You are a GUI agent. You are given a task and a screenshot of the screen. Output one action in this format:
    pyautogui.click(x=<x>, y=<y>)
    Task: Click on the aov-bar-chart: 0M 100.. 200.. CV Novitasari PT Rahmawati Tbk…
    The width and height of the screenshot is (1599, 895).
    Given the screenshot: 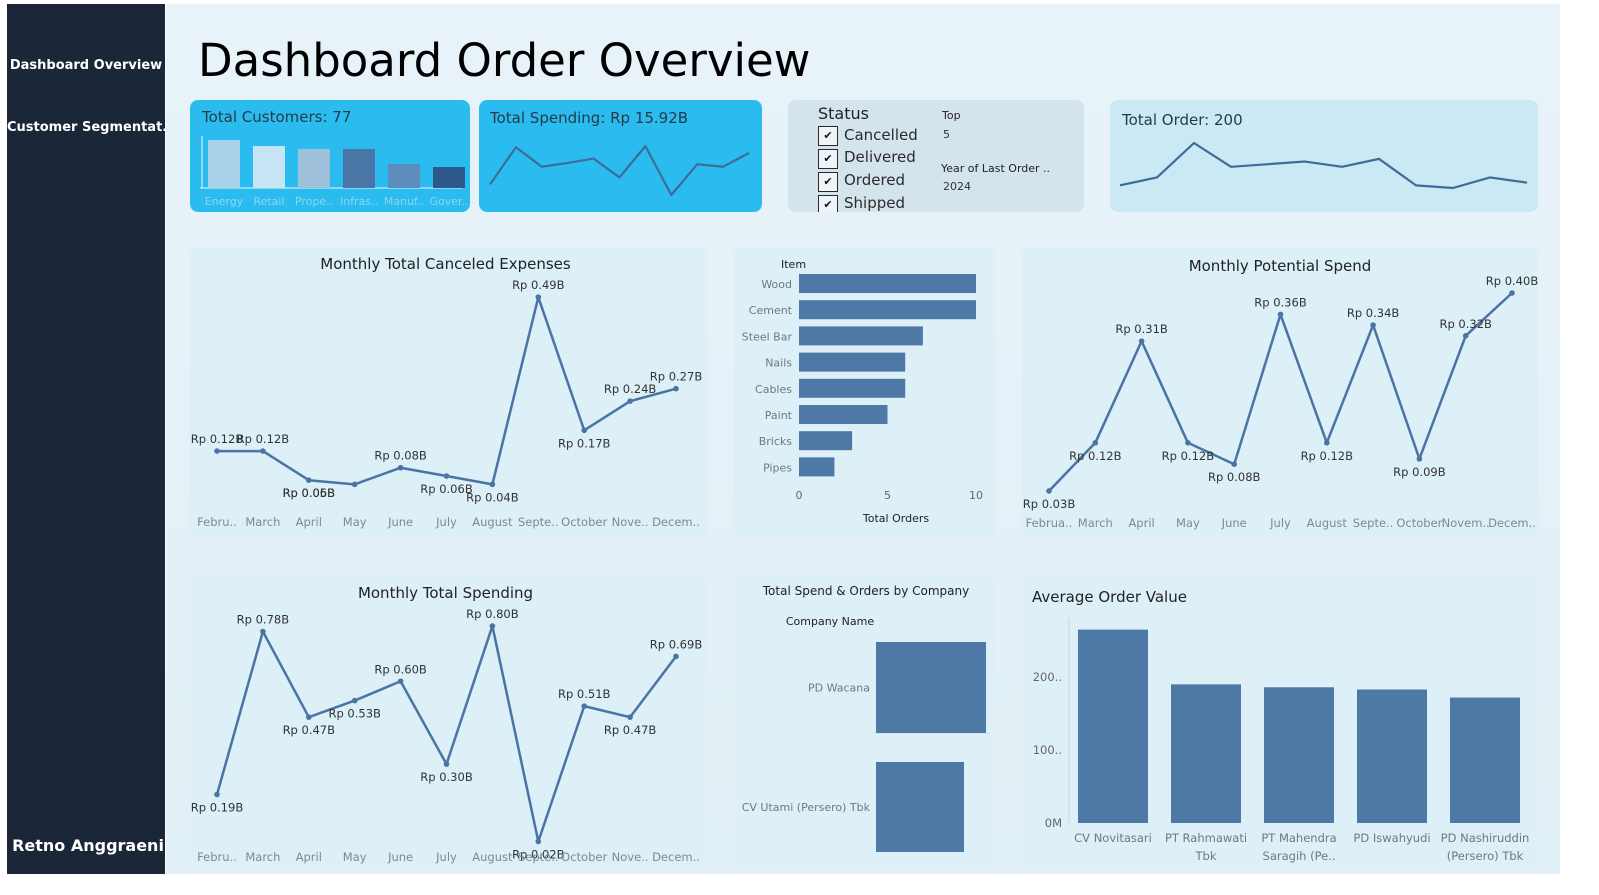 What is the action you would take?
    pyautogui.click(x=1281, y=740)
    